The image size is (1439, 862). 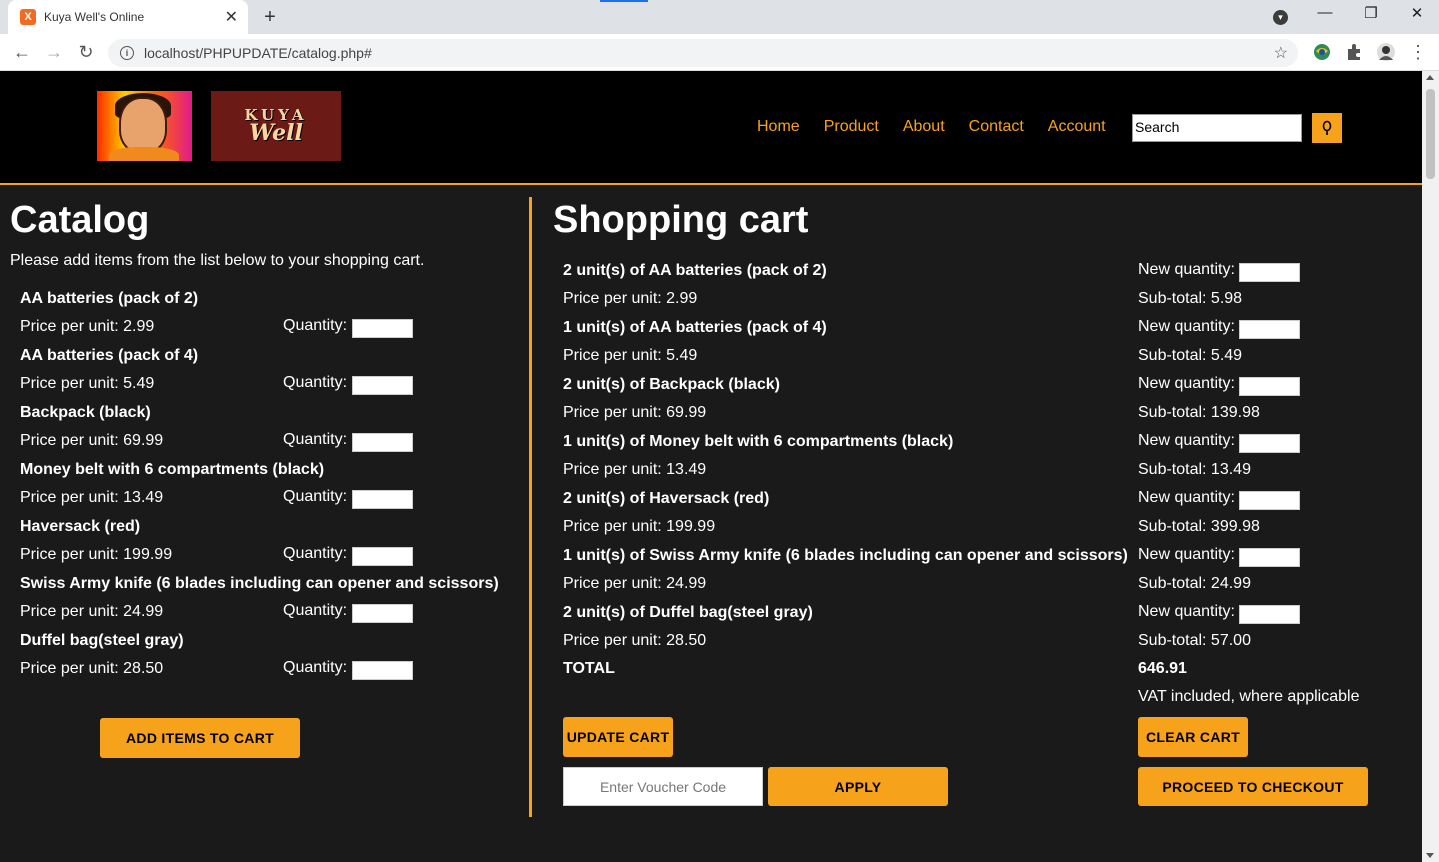 What do you see at coordinates (144, 154) in the screenshot?
I see `logo-shirt` at bounding box center [144, 154].